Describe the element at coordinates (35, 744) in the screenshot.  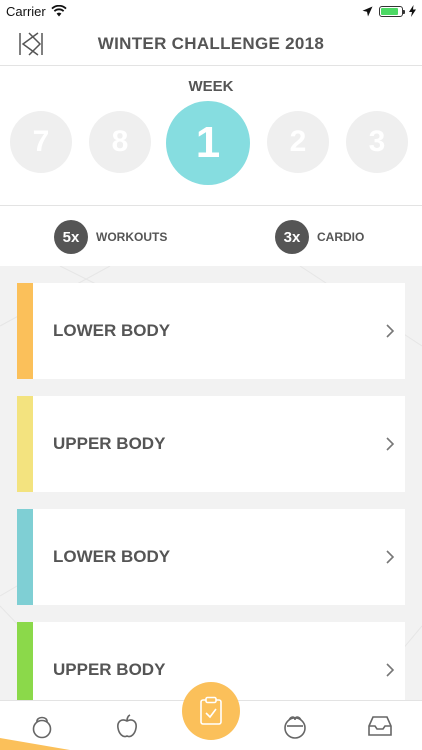
I see `decorative-wedge` at that location.